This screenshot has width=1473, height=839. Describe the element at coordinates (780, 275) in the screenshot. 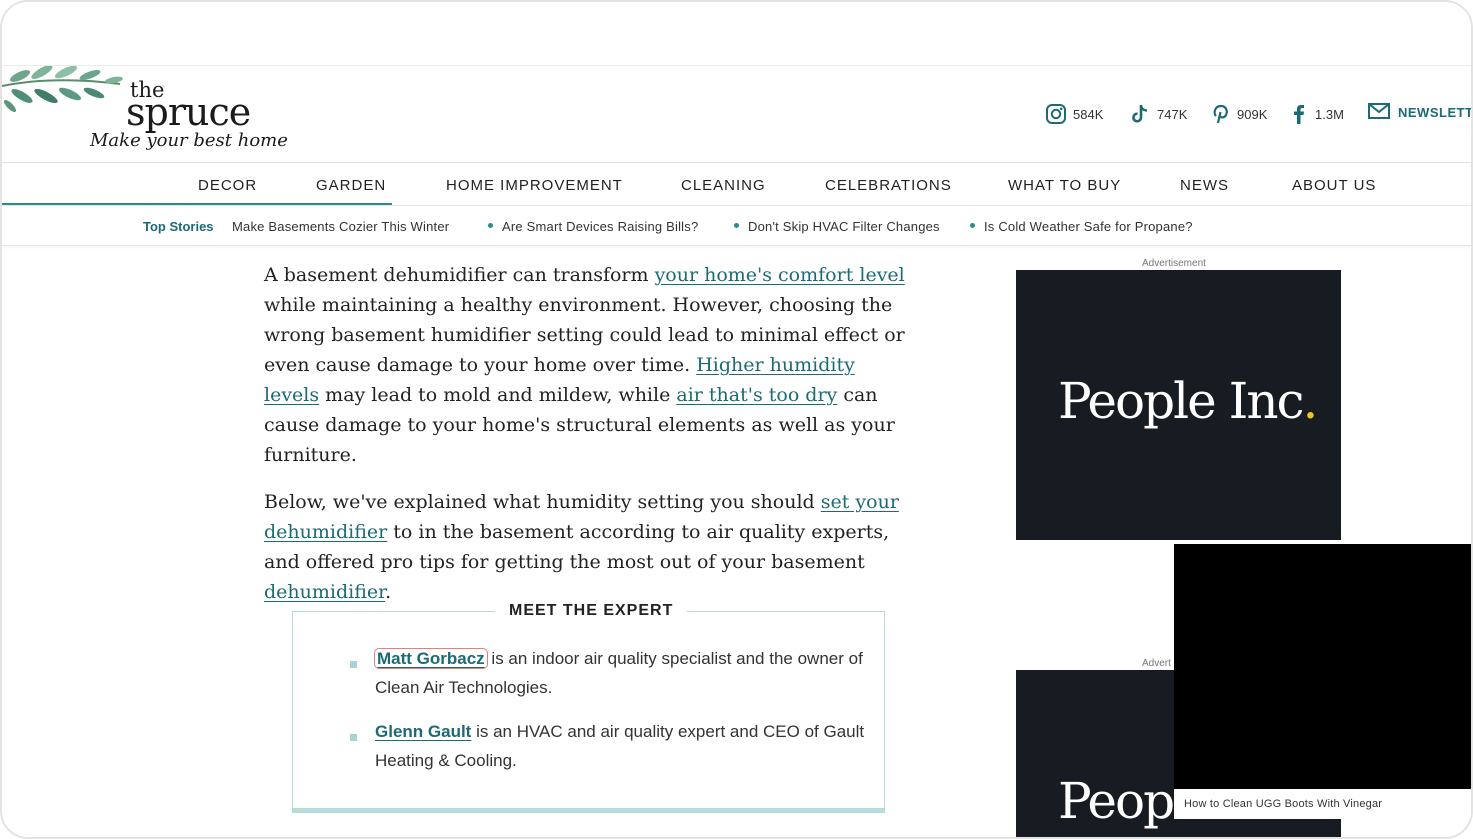

I see `comfort-level-link: your home's comfort level` at that location.